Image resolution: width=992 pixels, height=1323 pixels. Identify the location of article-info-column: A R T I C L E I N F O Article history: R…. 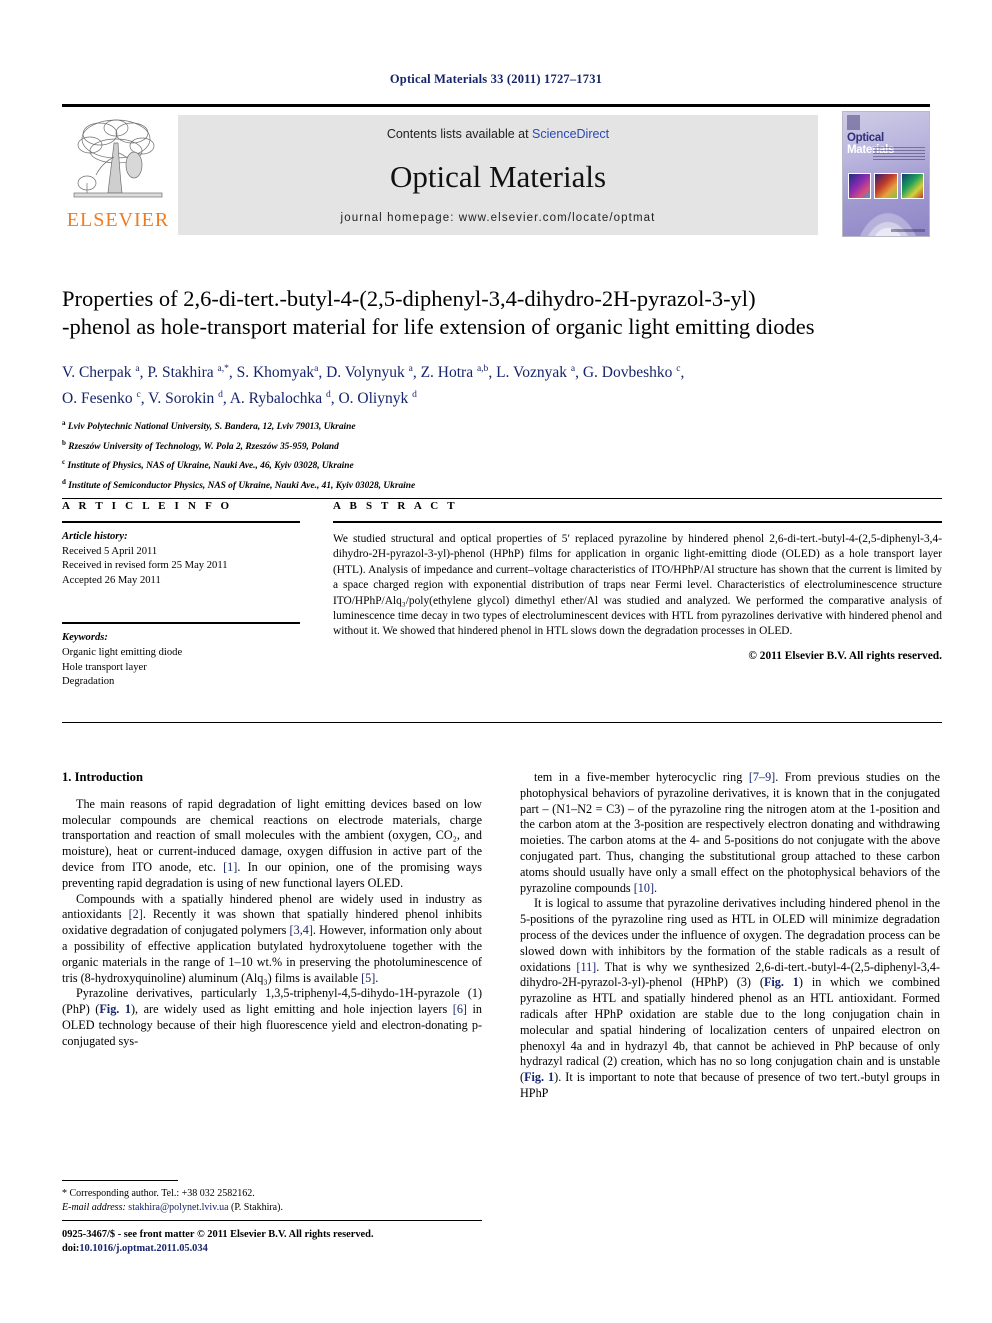
(181, 595).